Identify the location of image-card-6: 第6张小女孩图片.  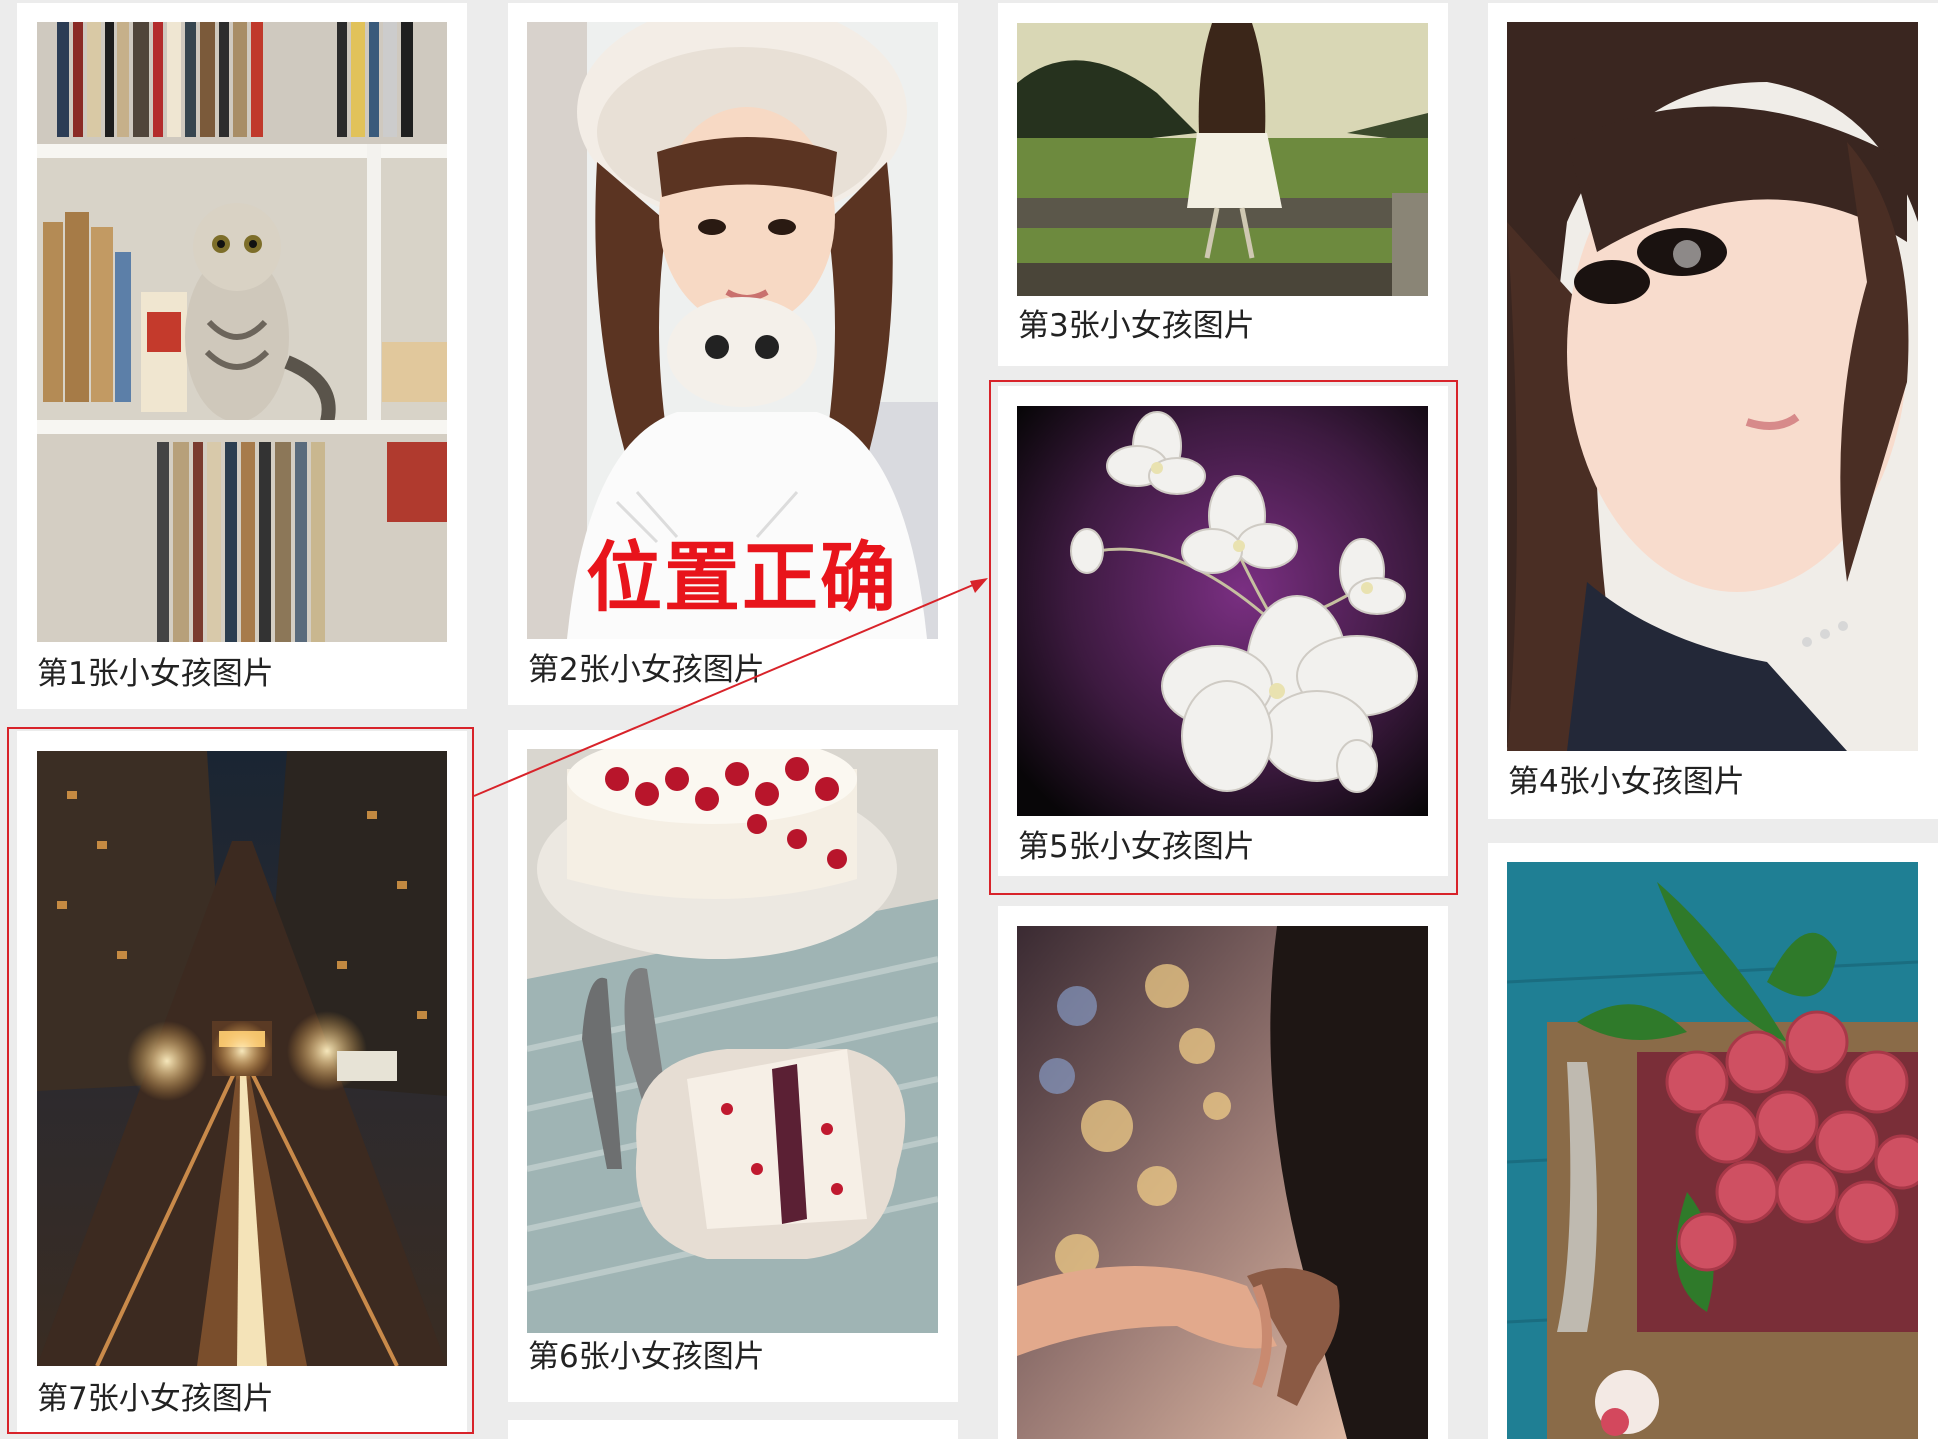
(733, 1066).